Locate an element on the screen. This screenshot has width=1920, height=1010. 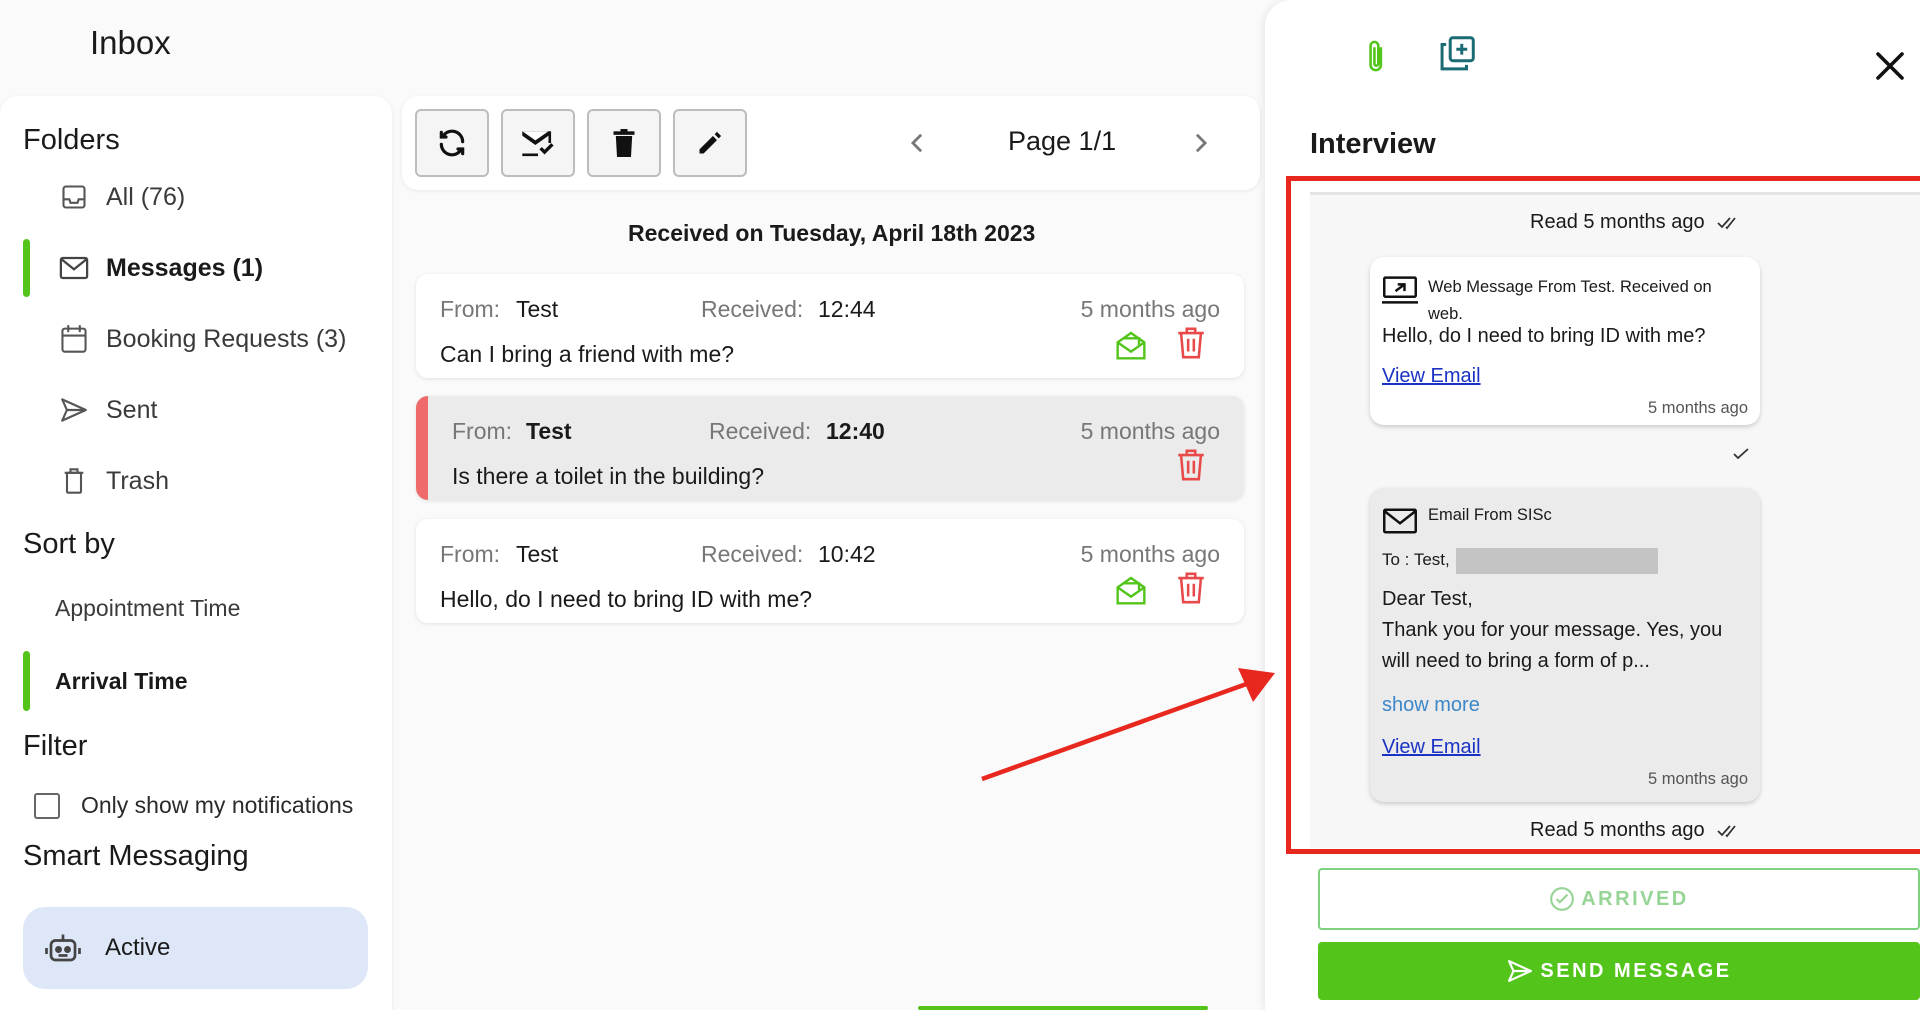
filter-title: Filter is located at coordinates (55, 746).